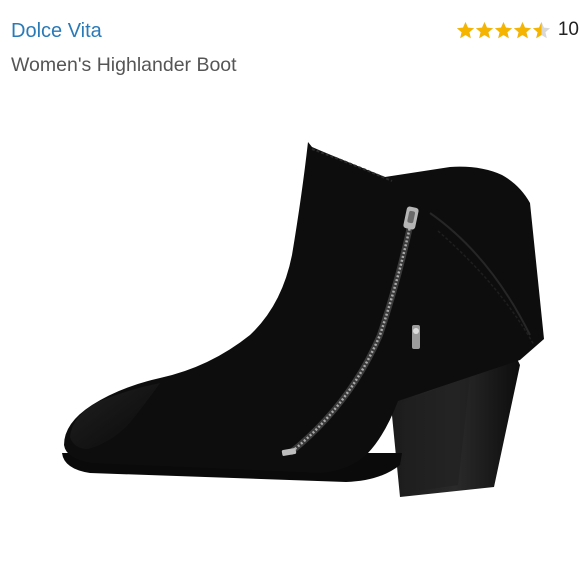 The height and width of the screenshot is (580, 580). What do you see at coordinates (124, 65) in the screenshot?
I see `product-name: Women's Highlander Boot` at bounding box center [124, 65].